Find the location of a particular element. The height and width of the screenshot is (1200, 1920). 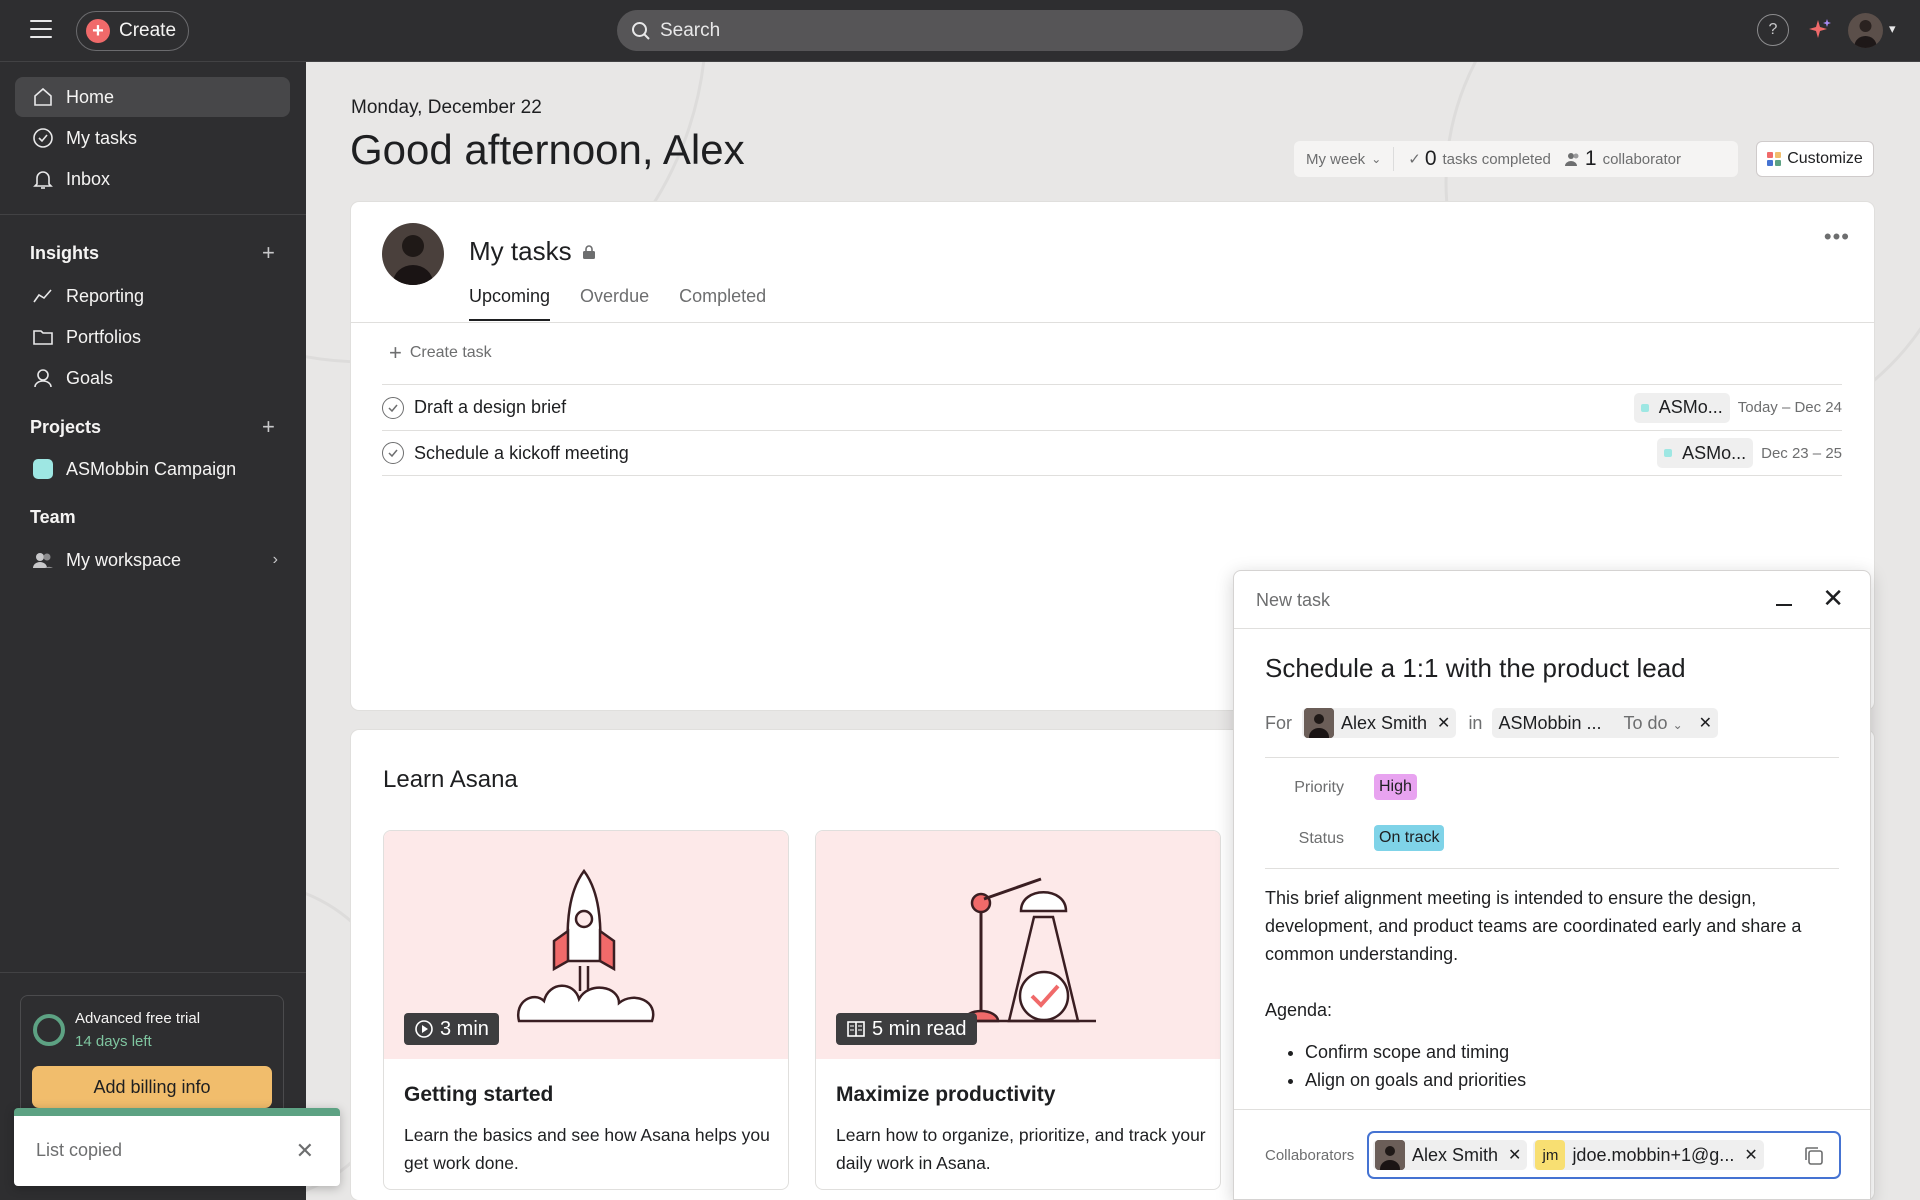

sidebar-item-inbox: Inbox is located at coordinates (152, 179).